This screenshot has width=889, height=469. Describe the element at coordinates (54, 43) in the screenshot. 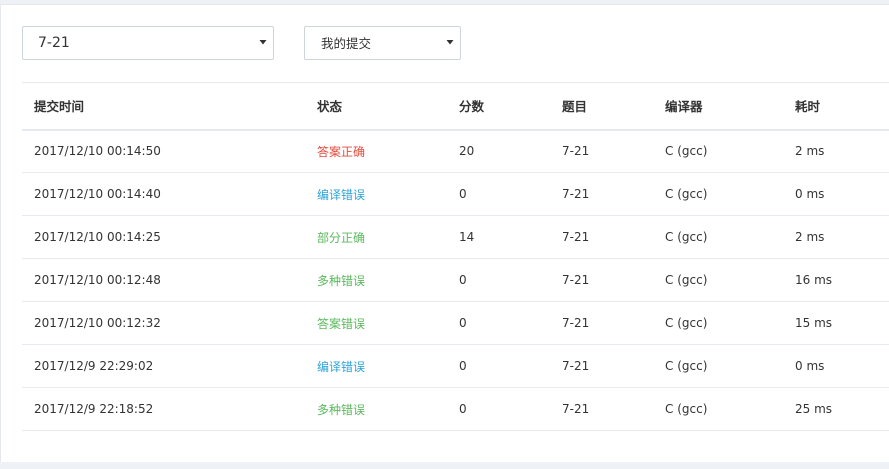

I see `problem-filter-value: 7-21` at that location.